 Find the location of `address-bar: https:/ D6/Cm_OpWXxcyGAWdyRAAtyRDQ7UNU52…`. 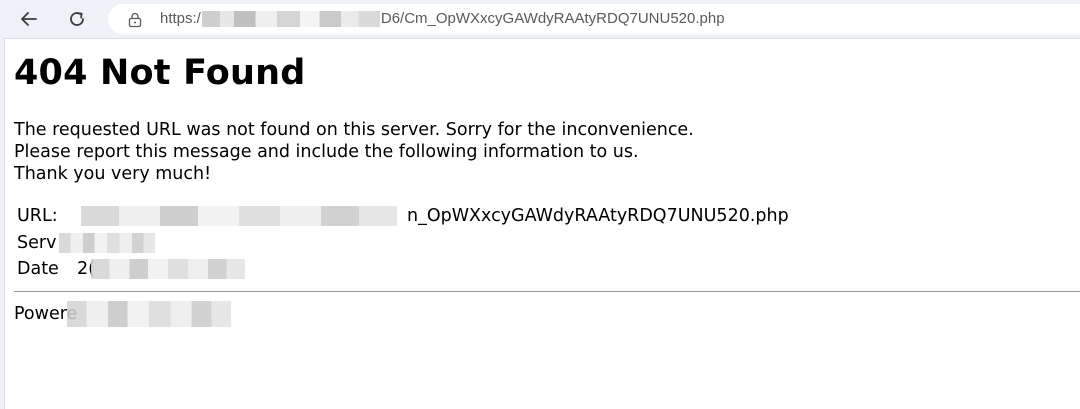

address-bar: https:/ D6/Cm_OpWXxcyGAWdyRAAtyRDQ7UNU52… is located at coordinates (594, 19).